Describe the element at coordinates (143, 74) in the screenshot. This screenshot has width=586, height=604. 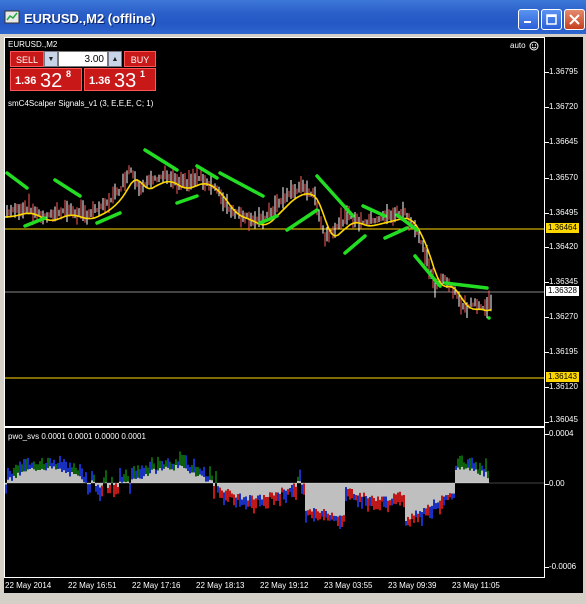
I see `buy-price-sup: 1` at that location.